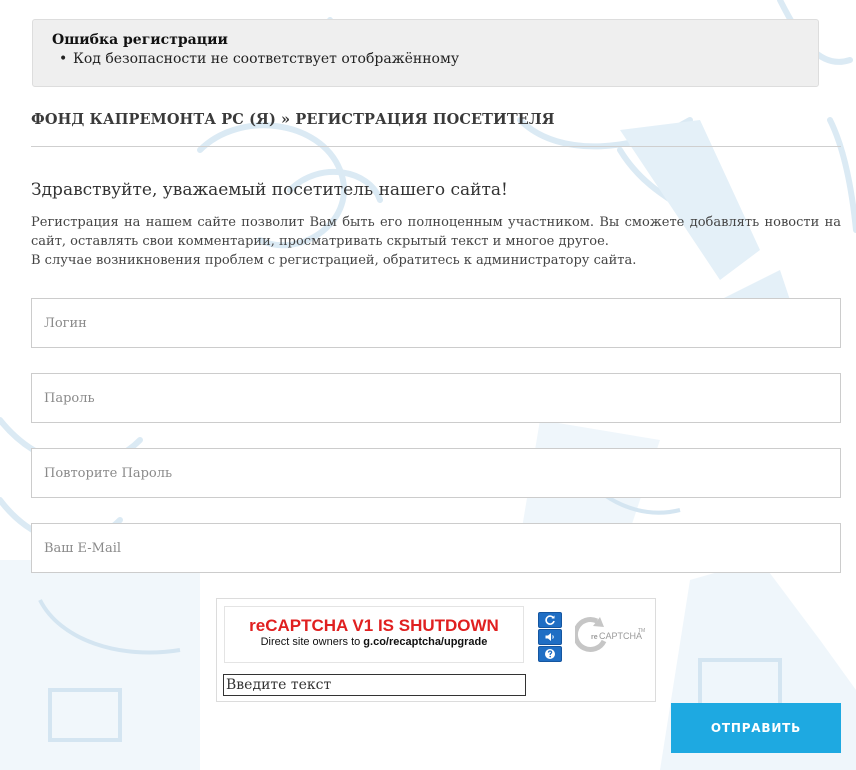  Describe the element at coordinates (436, 473) in the screenshot. I see `password-repeat-input` at that location.